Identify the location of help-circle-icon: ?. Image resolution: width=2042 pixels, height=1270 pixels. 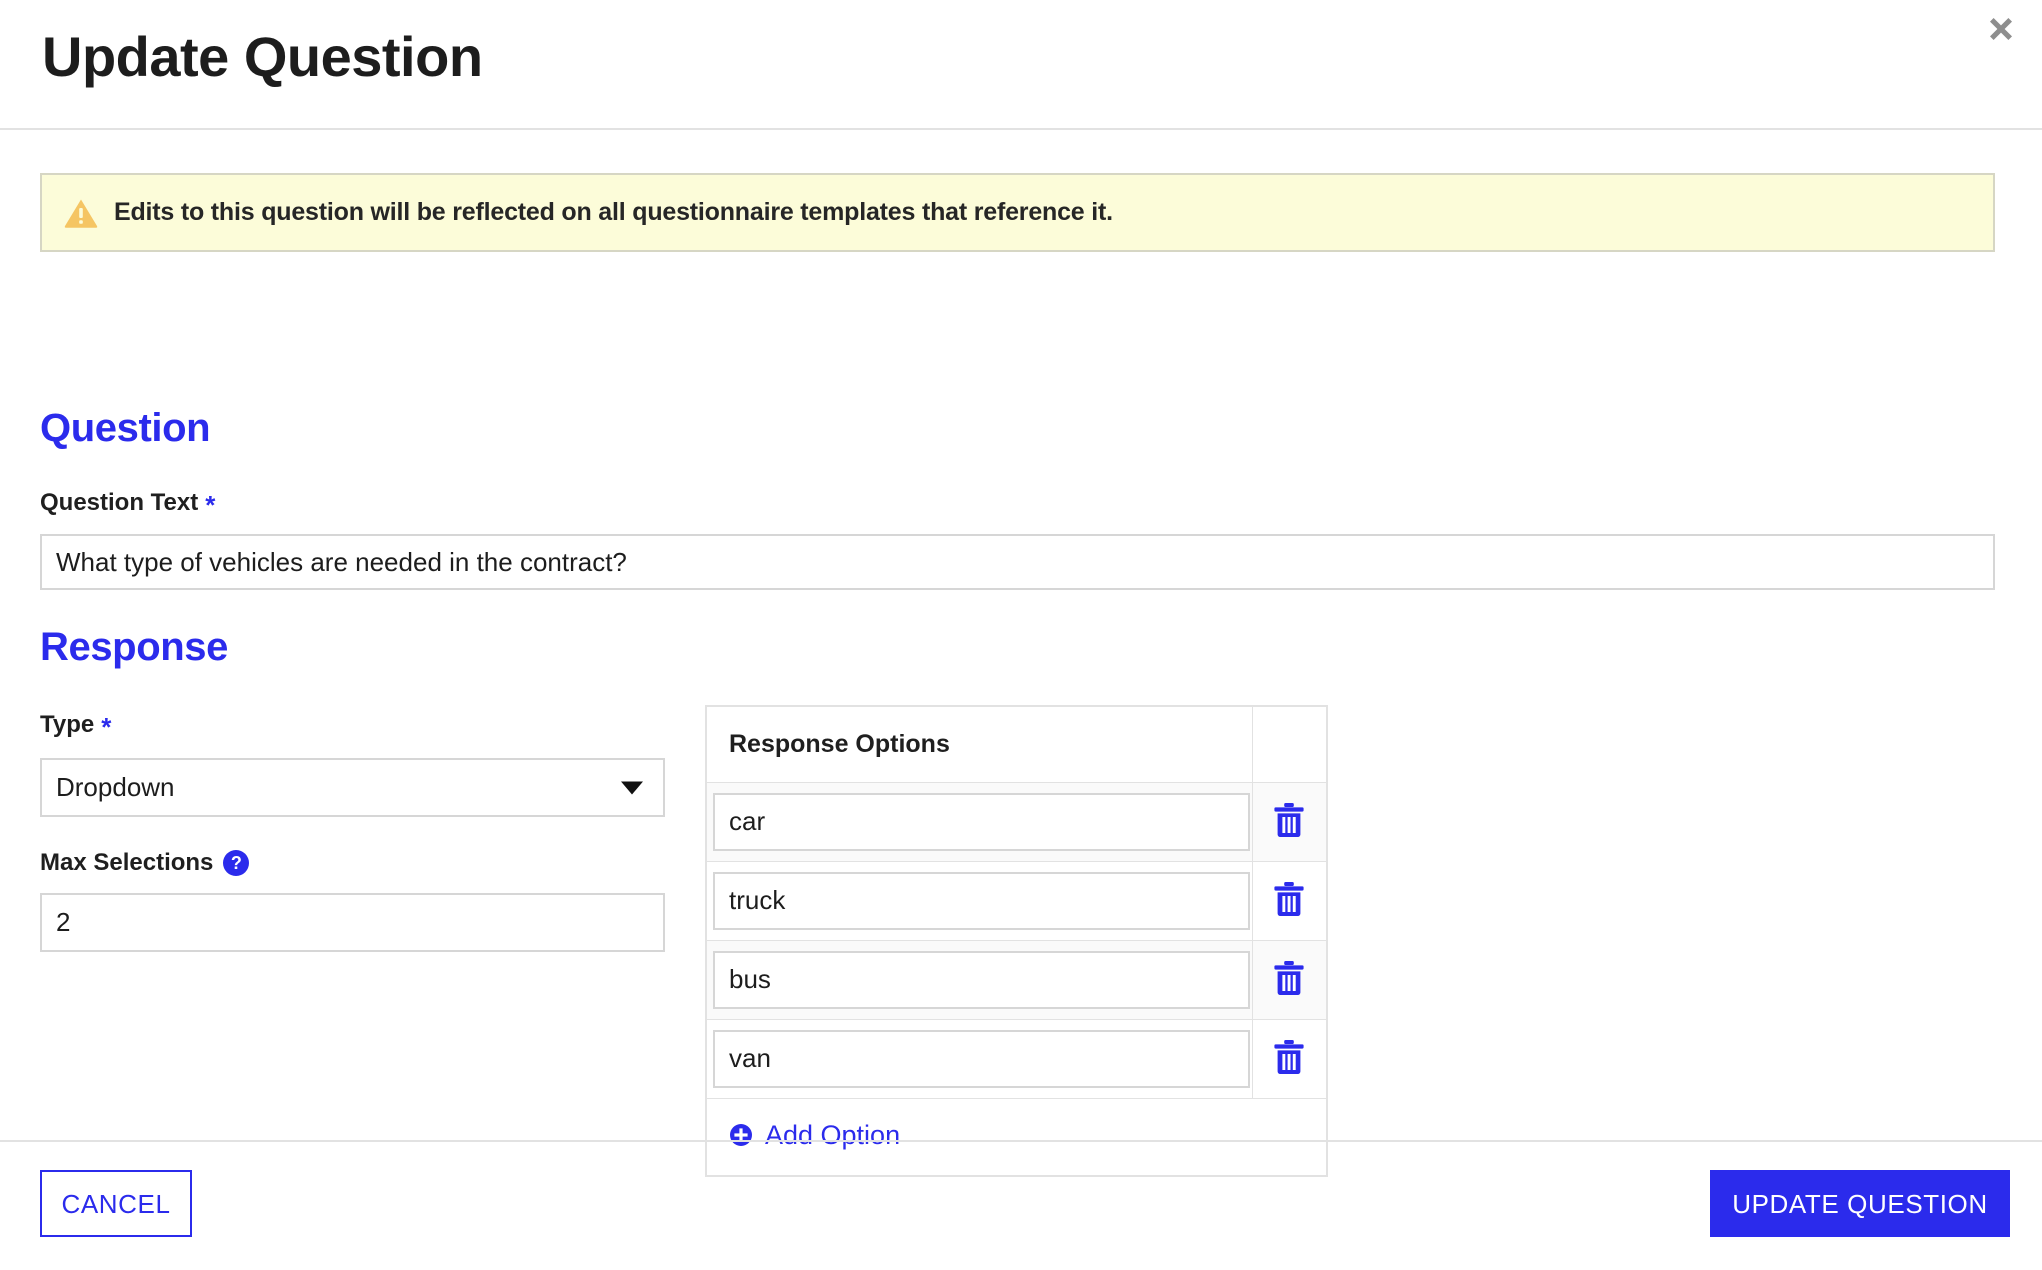
(236, 863).